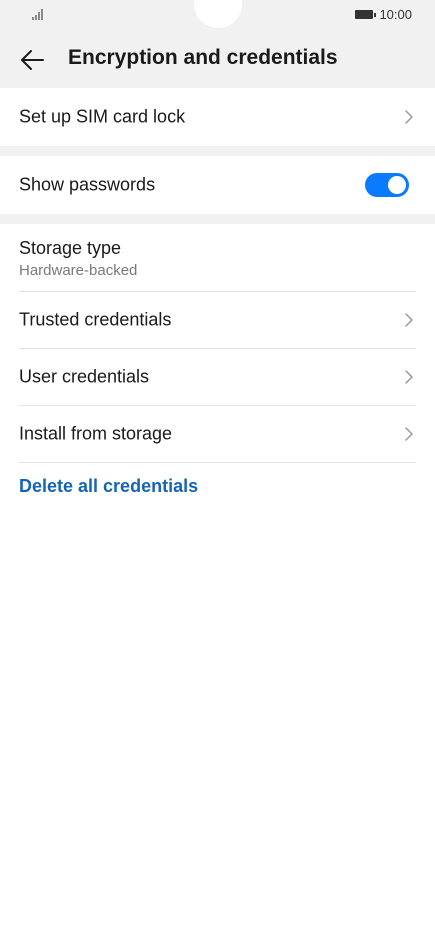  Describe the element at coordinates (39, 14) in the screenshot. I see `signal-icon` at that location.